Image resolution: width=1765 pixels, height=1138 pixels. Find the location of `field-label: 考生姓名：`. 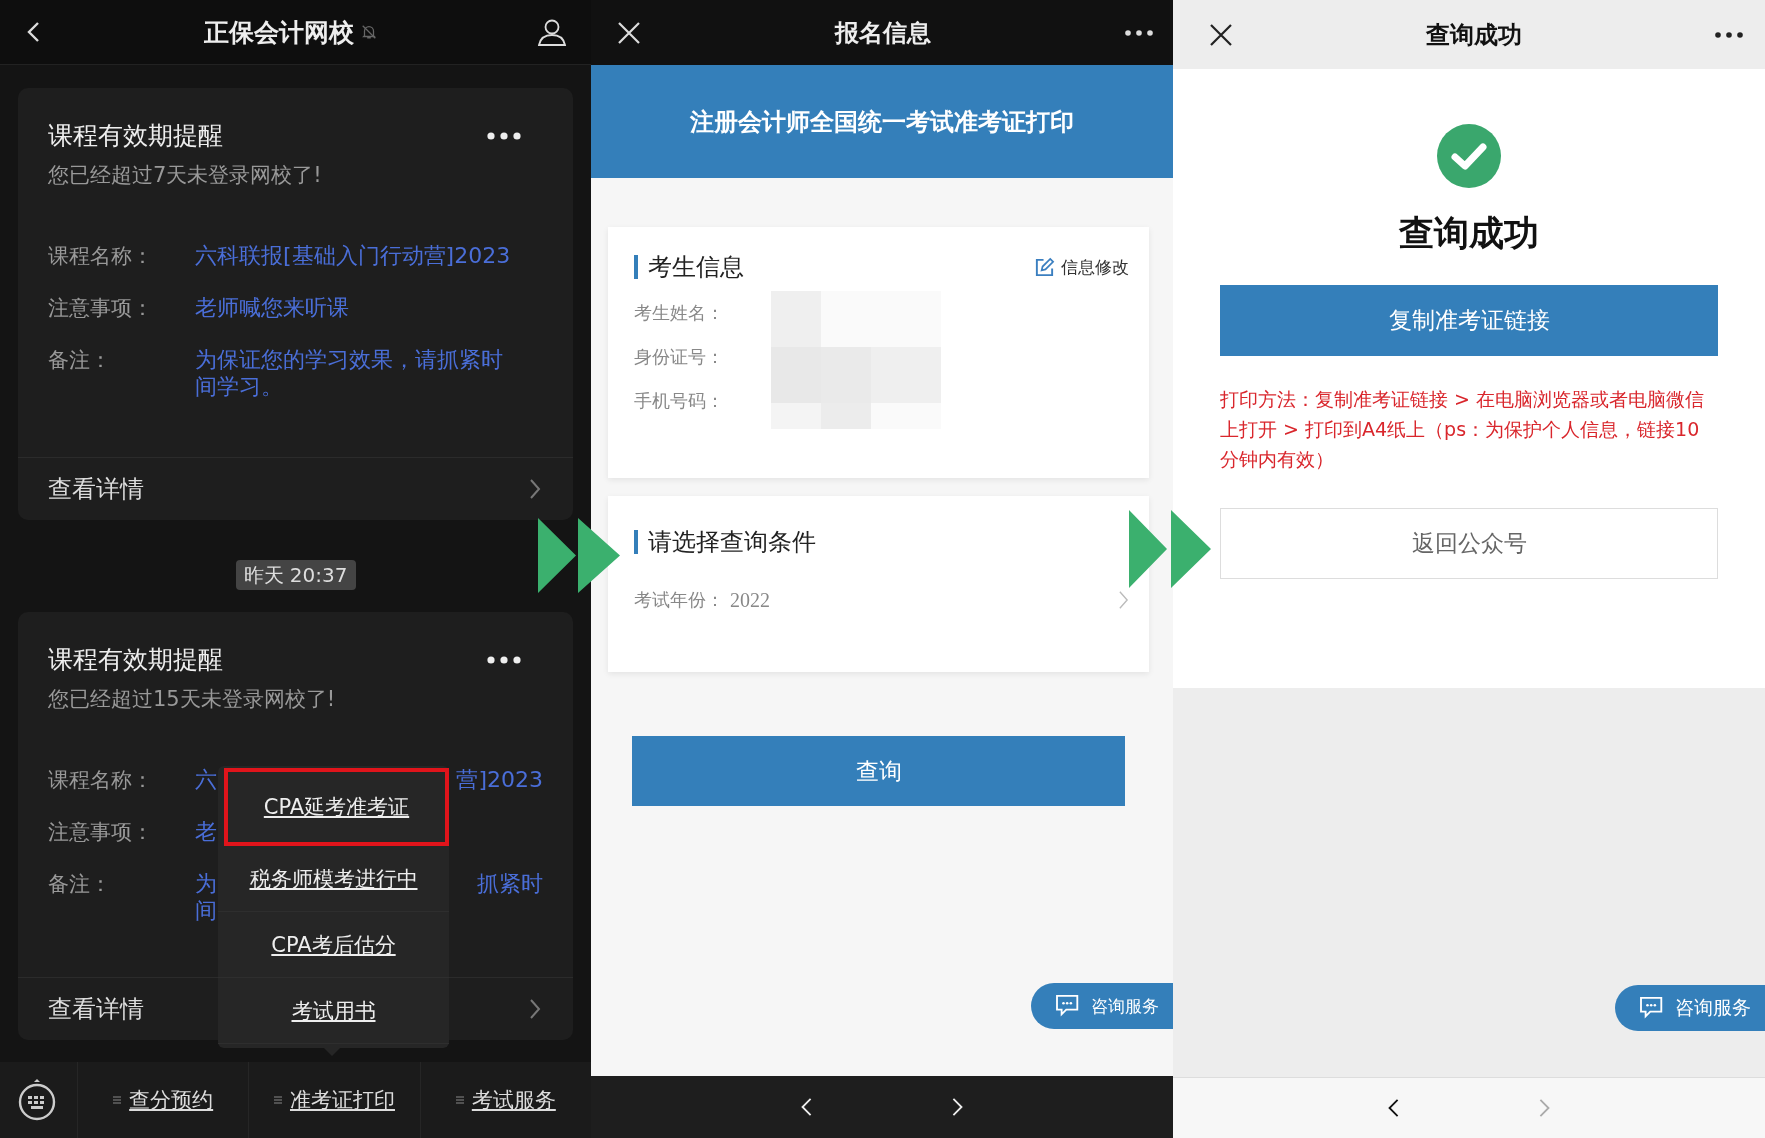

field-label: 考生姓名： is located at coordinates (679, 313).